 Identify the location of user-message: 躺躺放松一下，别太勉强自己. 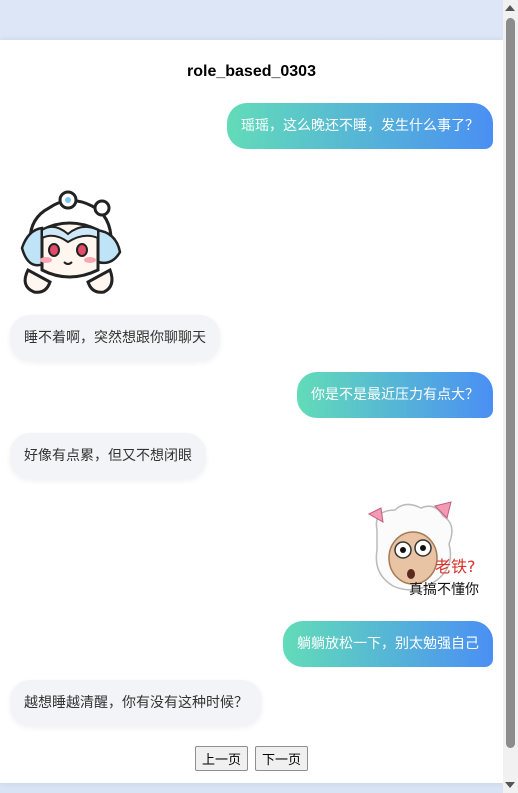
(388, 644).